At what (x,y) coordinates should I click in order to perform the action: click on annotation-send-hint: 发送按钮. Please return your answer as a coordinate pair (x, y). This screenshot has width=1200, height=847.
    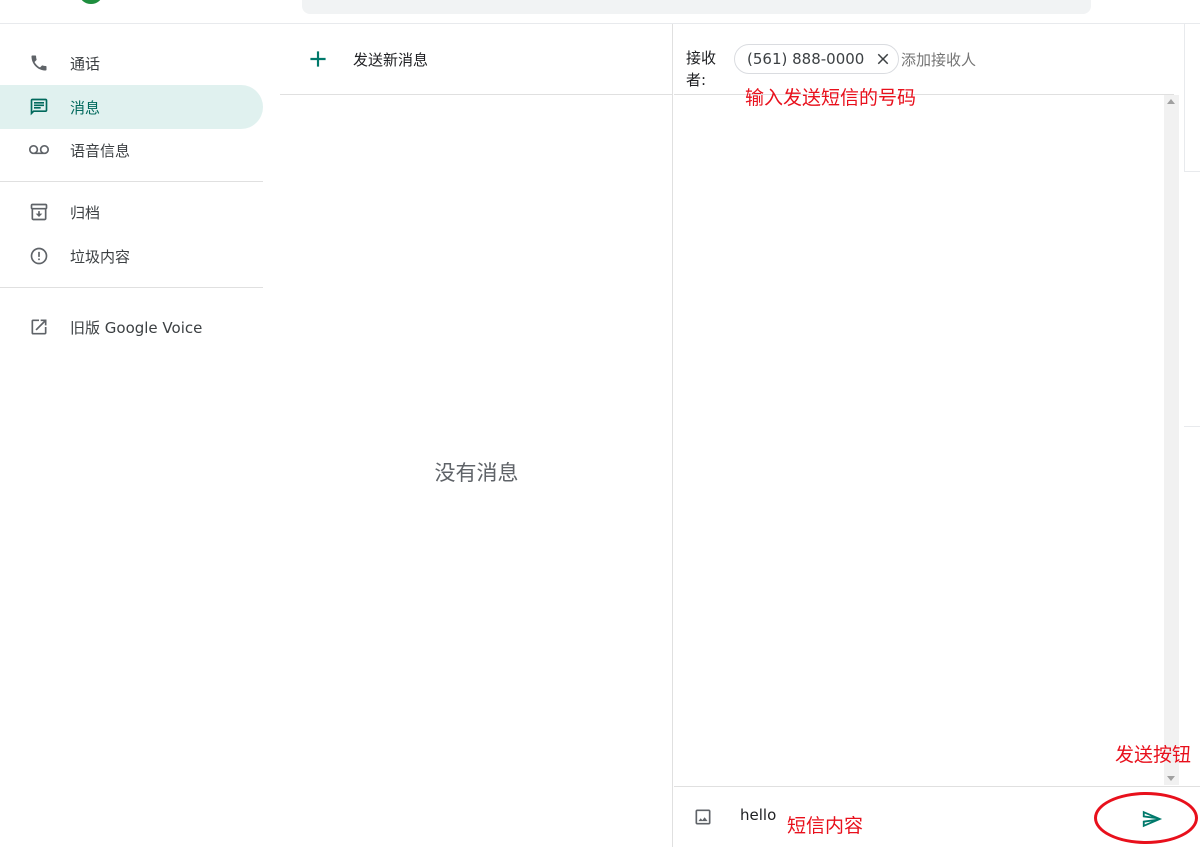
    Looking at the image, I should click on (1153, 755).